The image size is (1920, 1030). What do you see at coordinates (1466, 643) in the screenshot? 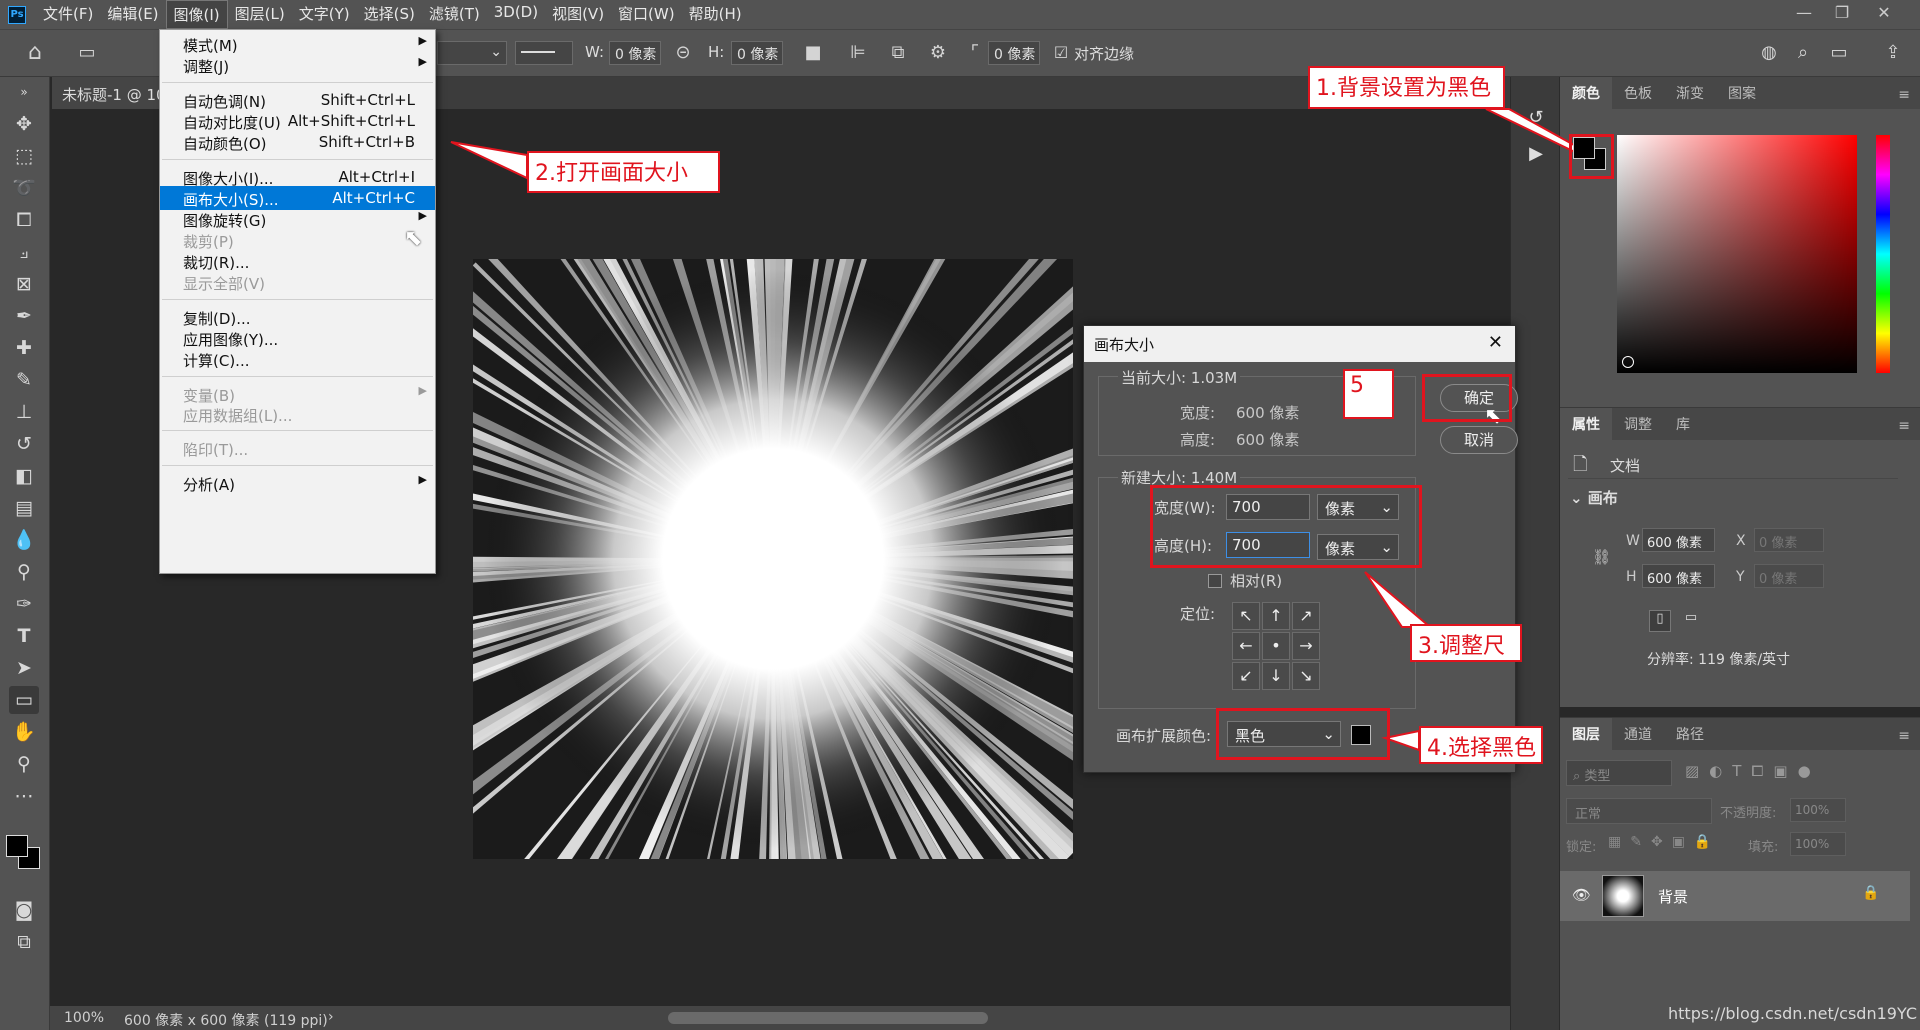
I see `annotation-3: 3.调整尺` at bounding box center [1466, 643].